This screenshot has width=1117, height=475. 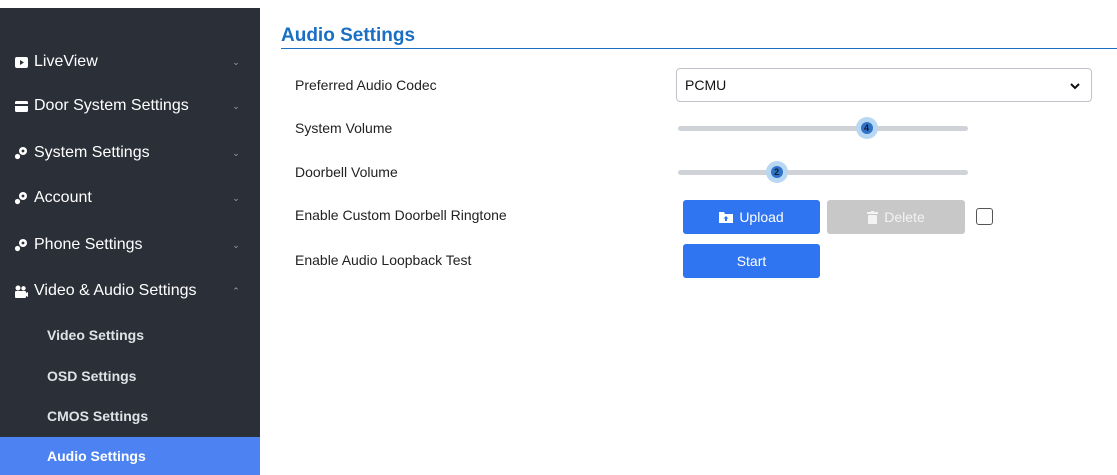 What do you see at coordinates (21, 106) in the screenshot?
I see `door-system-icon` at bounding box center [21, 106].